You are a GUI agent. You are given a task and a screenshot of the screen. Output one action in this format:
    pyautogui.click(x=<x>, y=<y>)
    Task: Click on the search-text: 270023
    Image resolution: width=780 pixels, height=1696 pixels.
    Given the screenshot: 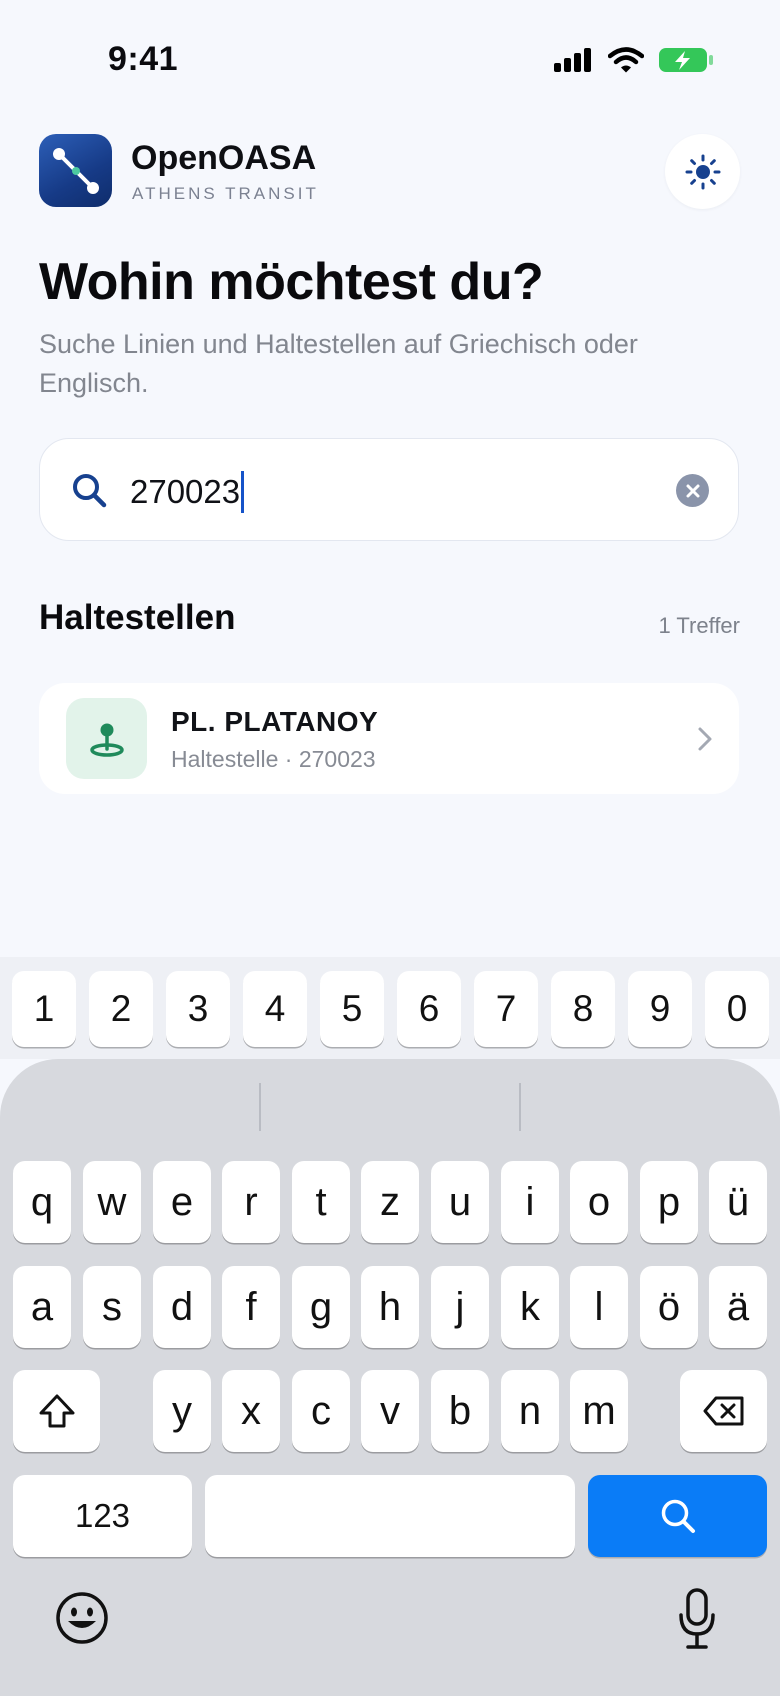 What is the action you would take?
    pyautogui.click(x=185, y=491)
    